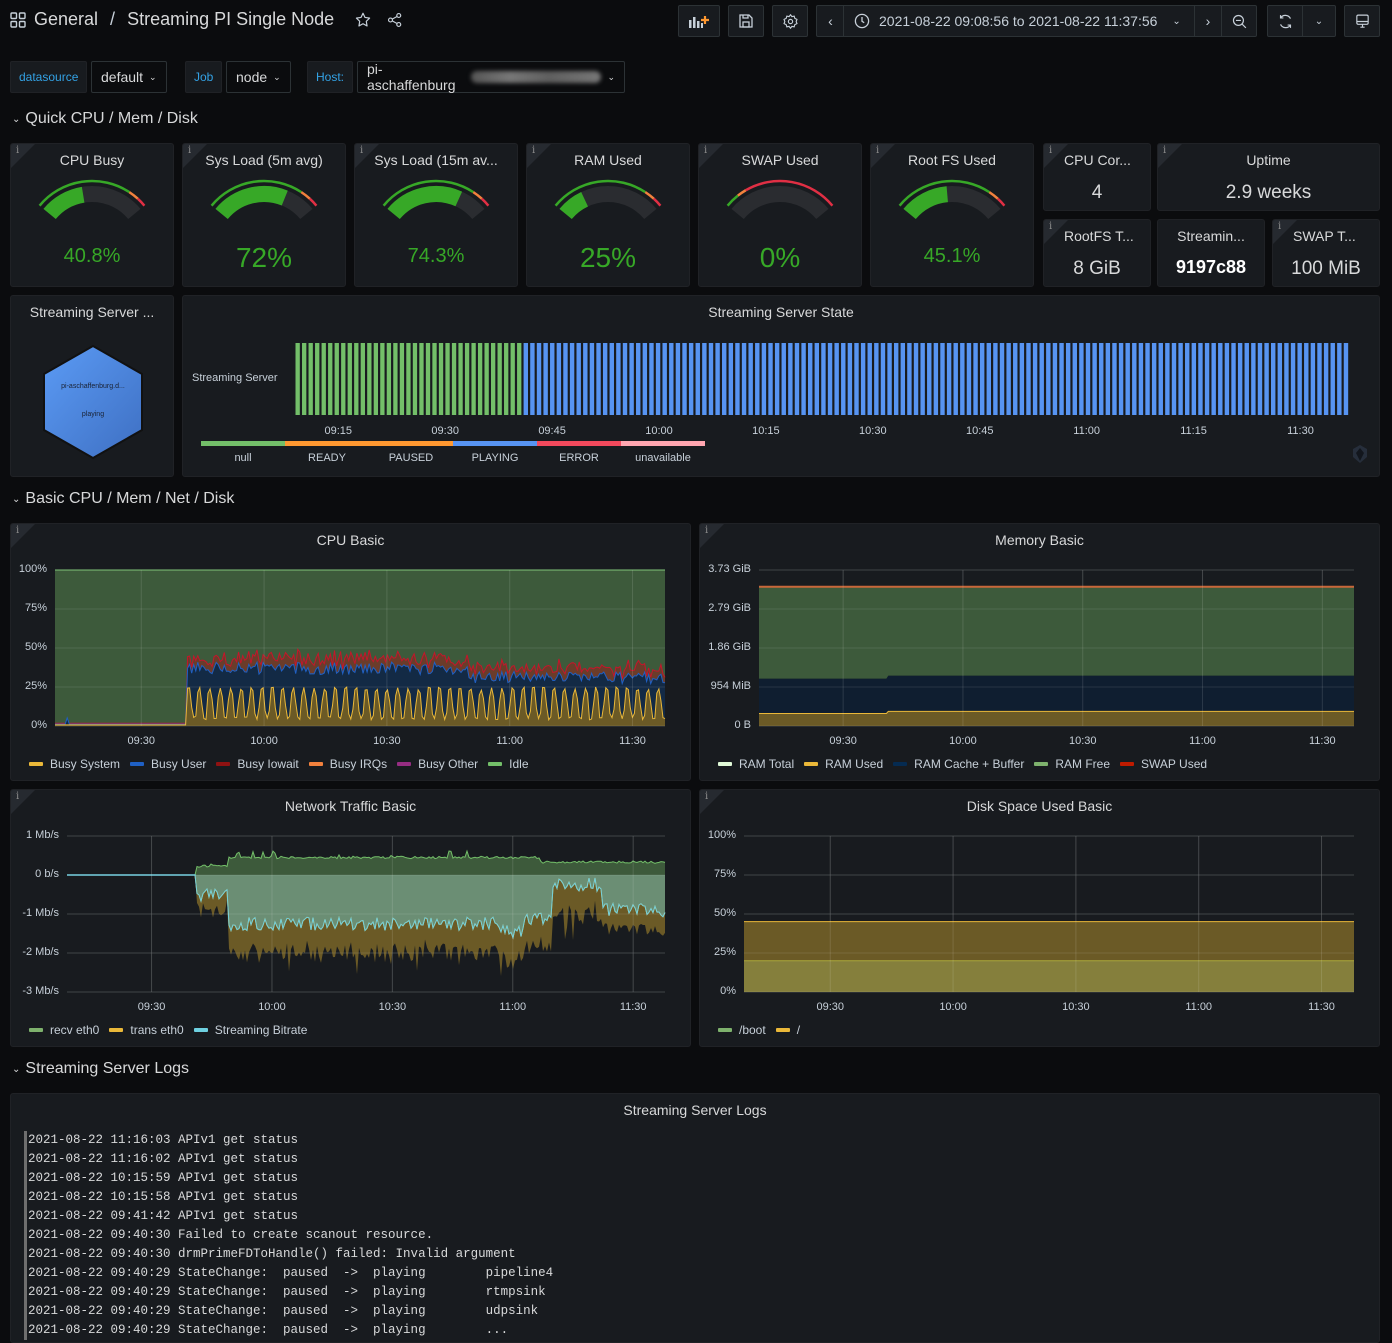 The width and height of the screenshot is (1392, 1343). What do you see at coordinates (1072, 764) in the screenshot?
I see `legend-item: RAM Free` at bounding box center [1072, 764].